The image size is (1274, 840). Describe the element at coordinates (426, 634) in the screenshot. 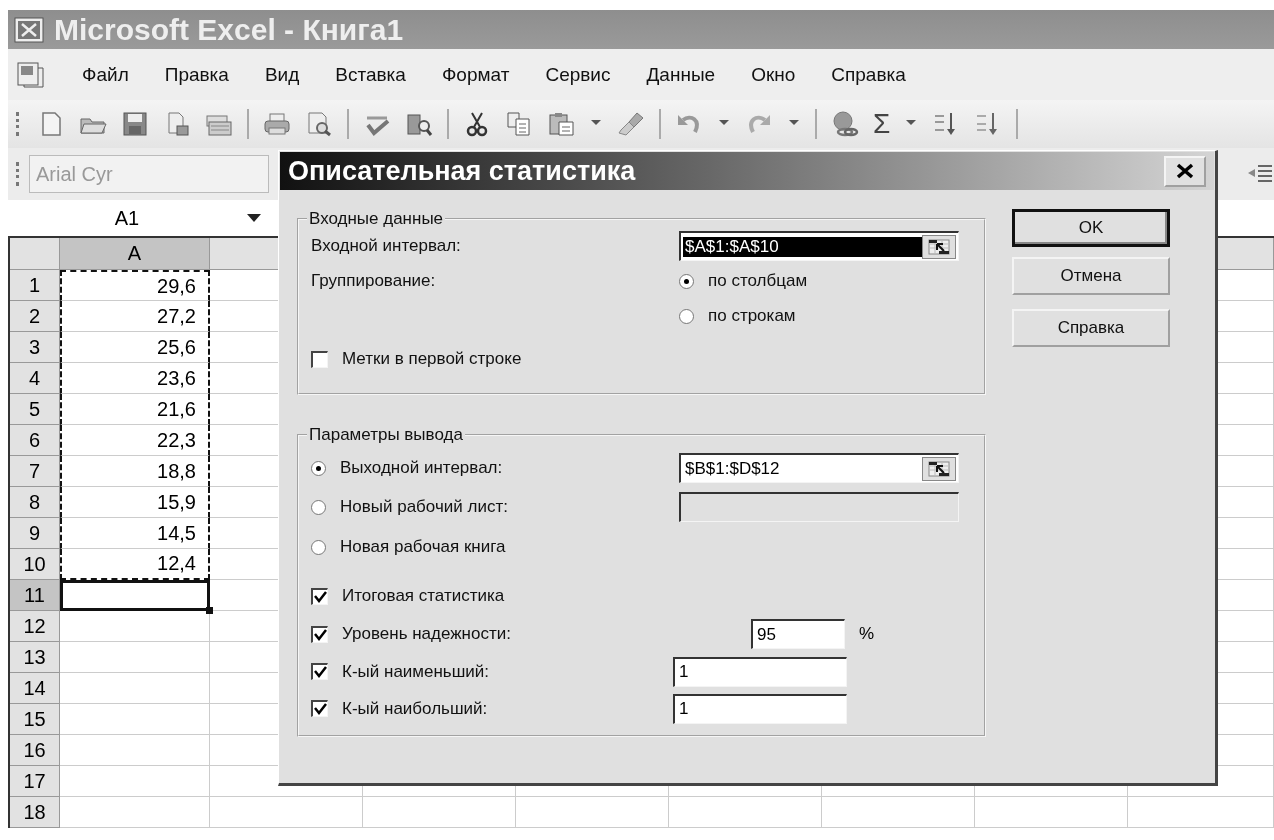

I see `checkbox-label: Уровень надежности:` at that location.